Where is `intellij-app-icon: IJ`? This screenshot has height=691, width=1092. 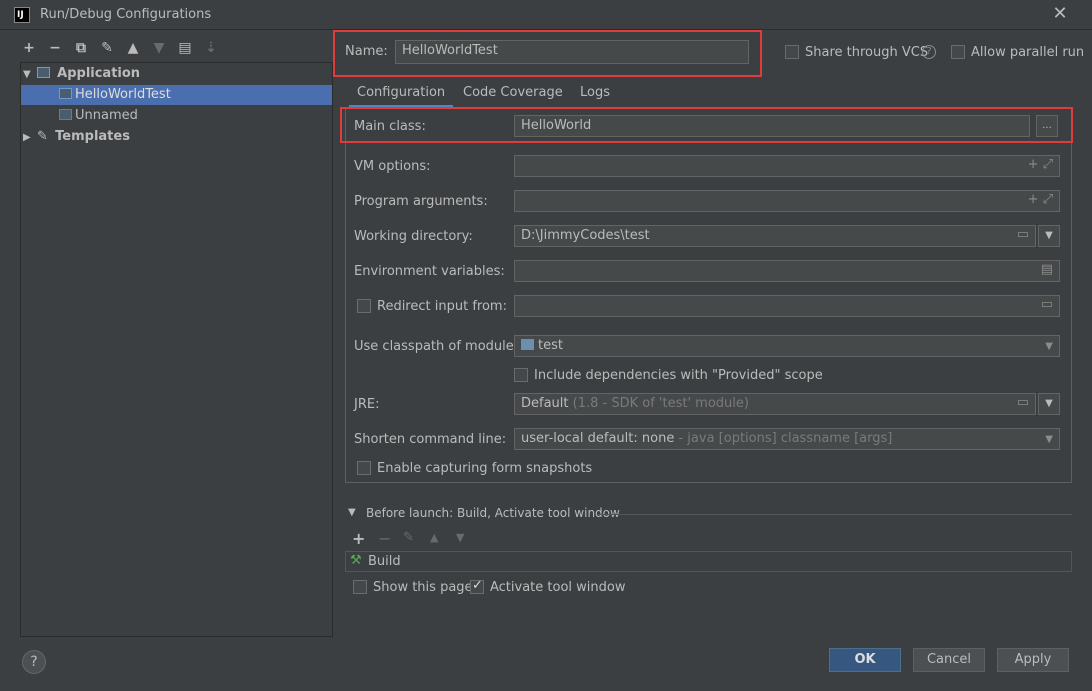 intellij-app-icon: IJ is located at coordinates (22, 15).